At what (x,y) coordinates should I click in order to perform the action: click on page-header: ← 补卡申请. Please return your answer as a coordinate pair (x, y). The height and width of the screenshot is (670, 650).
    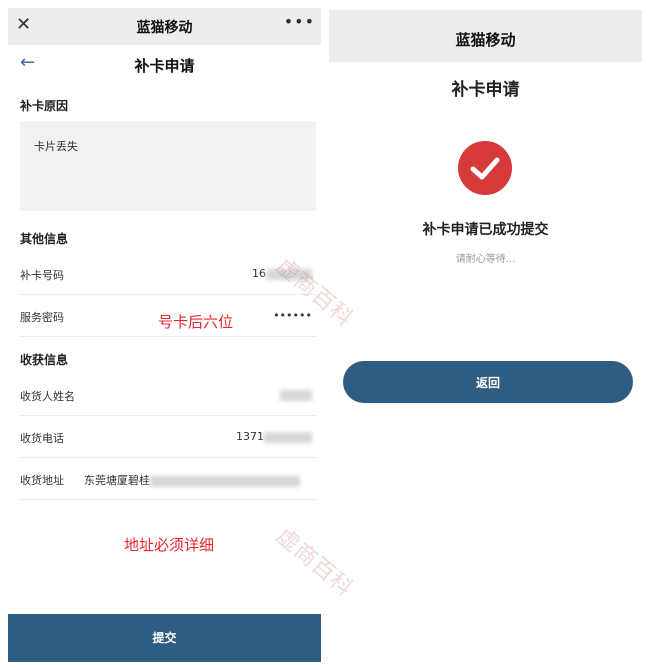
    Looking at the image, I should click on (164, 65).